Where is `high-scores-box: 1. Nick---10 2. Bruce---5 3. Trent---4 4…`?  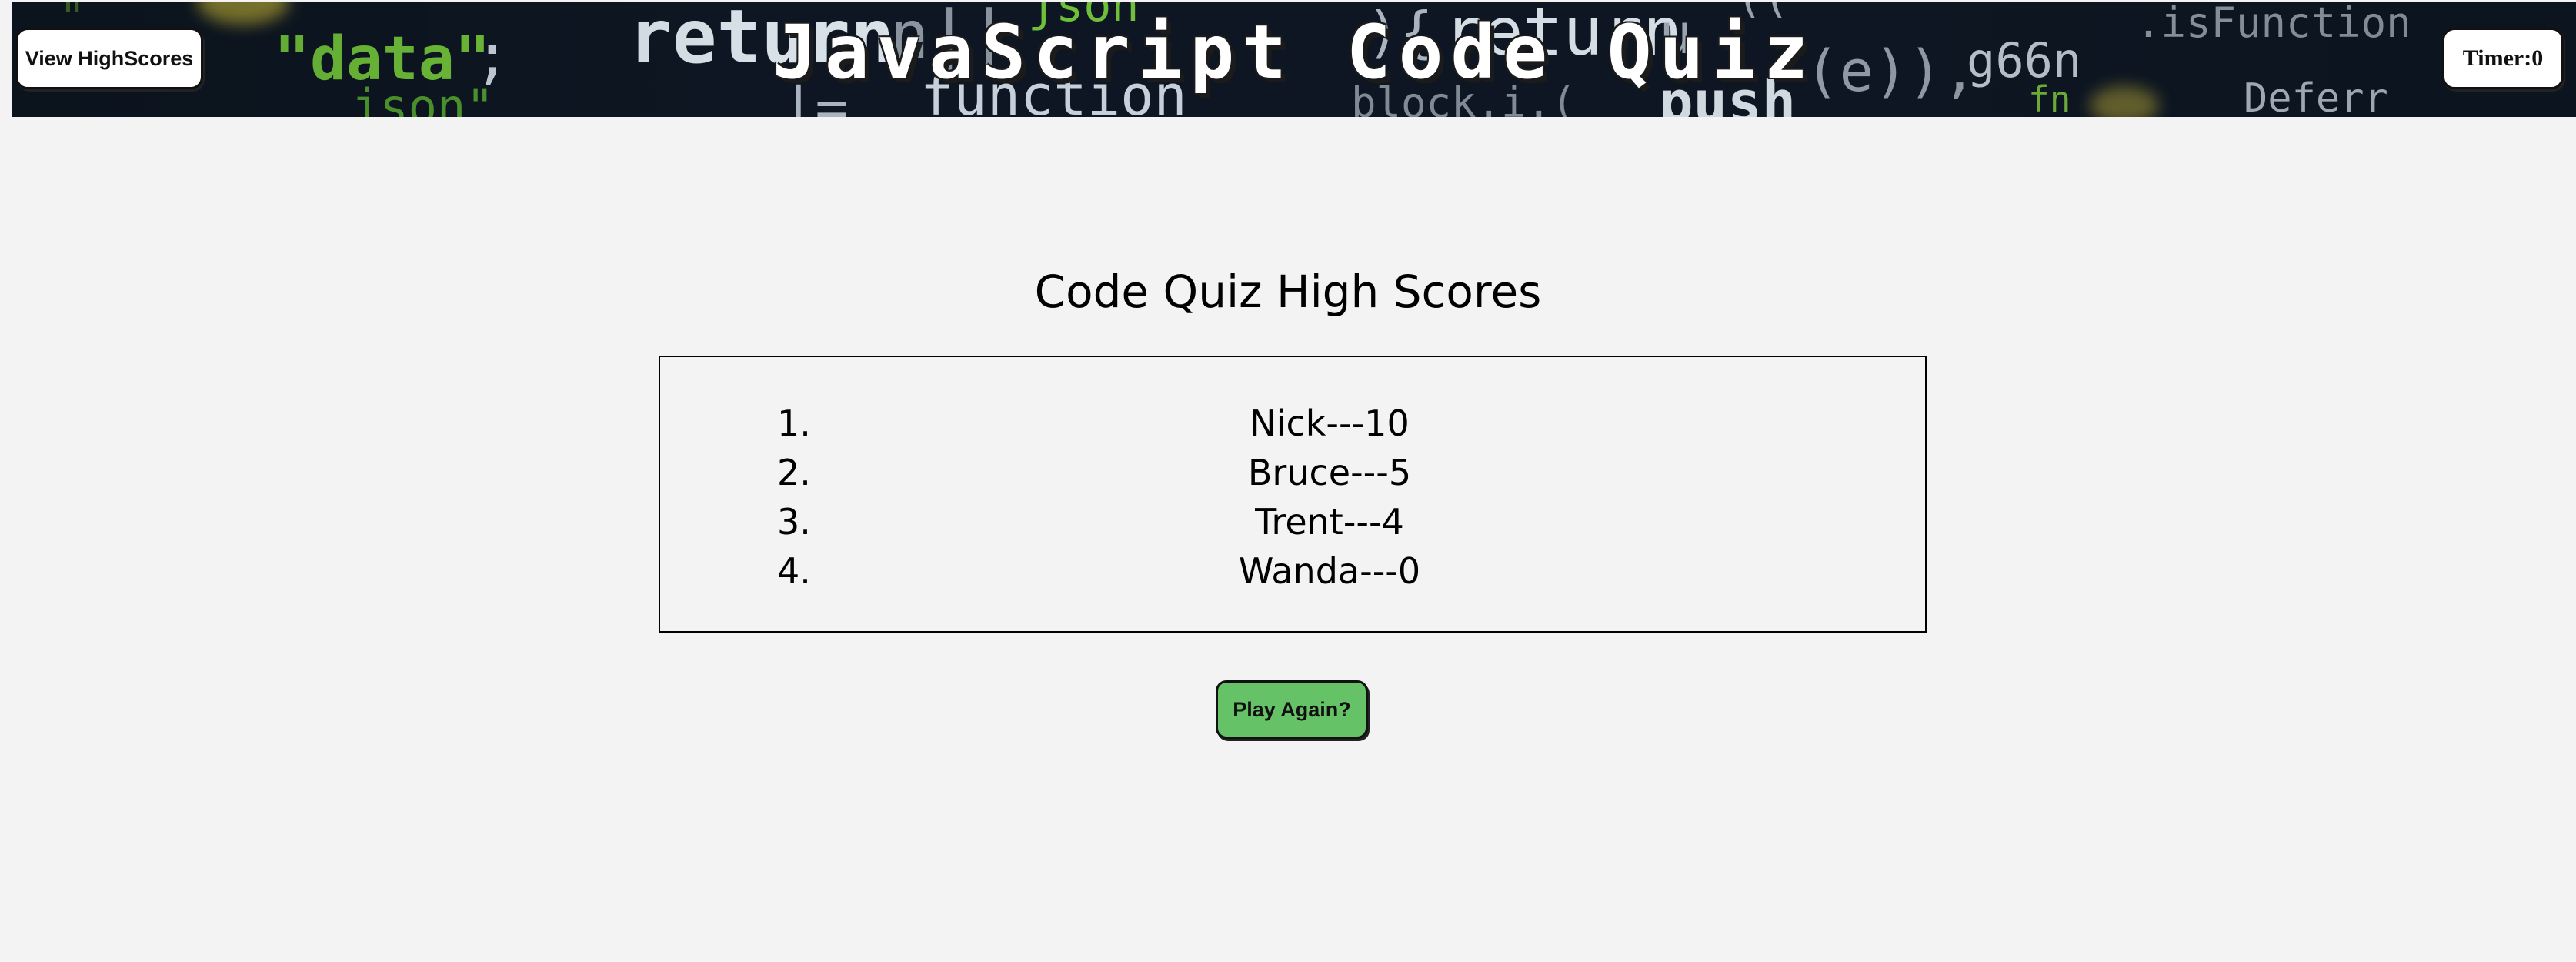
high-scores-box: 1. Nick---10 2. Bruce---5 3. Trent---4 4… is located at coordinates (1293, 494).